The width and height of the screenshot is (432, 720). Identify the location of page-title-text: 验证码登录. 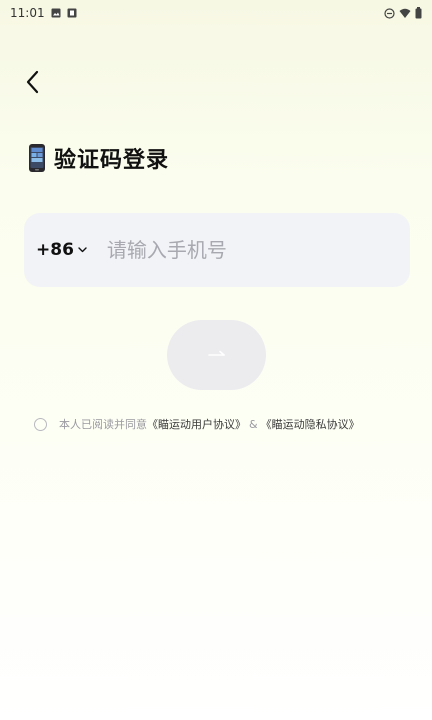
(112, 160).